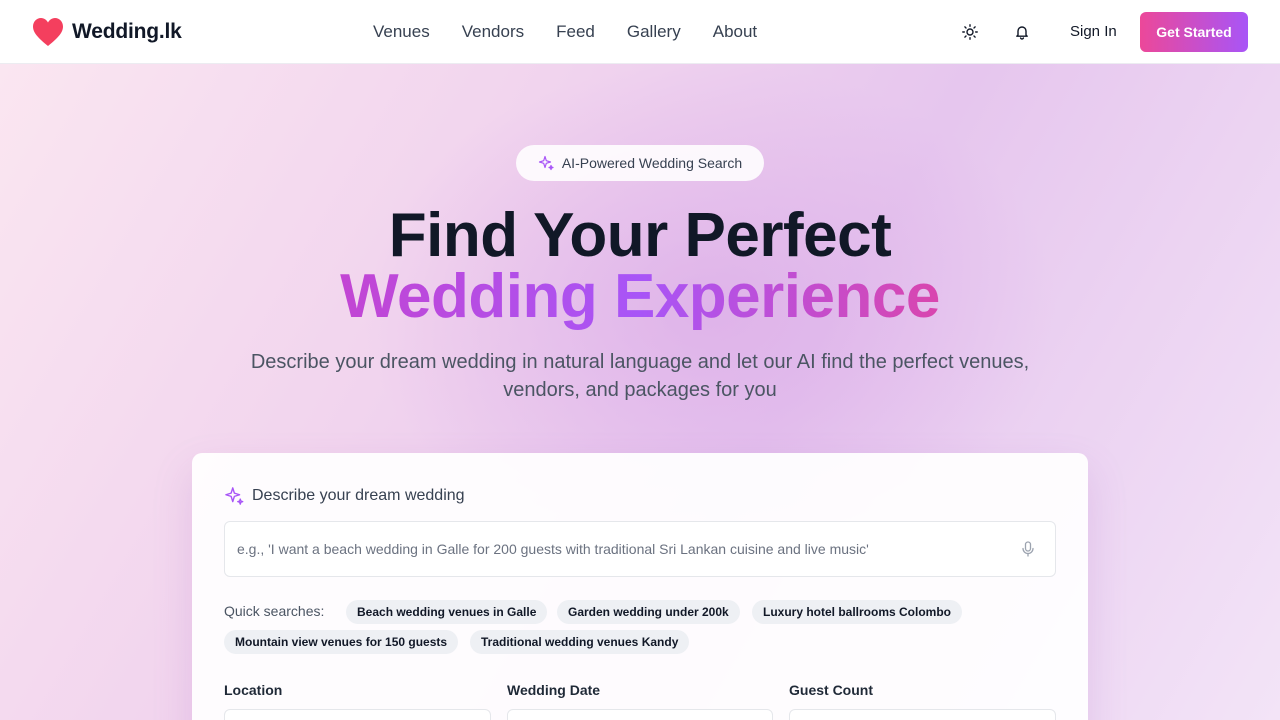 This screenshot has height=720, width=1280. I want to click on location-label: Location, so click(253, 690).